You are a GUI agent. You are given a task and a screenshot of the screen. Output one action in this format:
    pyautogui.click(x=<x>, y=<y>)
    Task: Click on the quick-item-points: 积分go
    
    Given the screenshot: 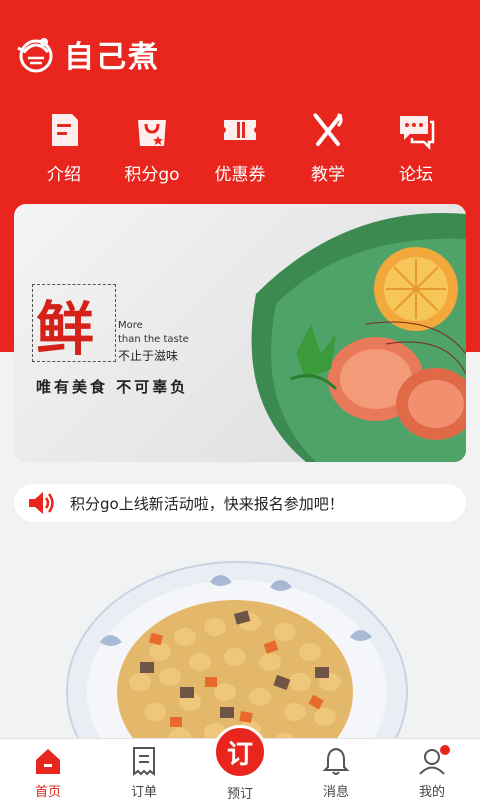 What is the action you would take?
    pyautogui.click(x=152, y=147)
    